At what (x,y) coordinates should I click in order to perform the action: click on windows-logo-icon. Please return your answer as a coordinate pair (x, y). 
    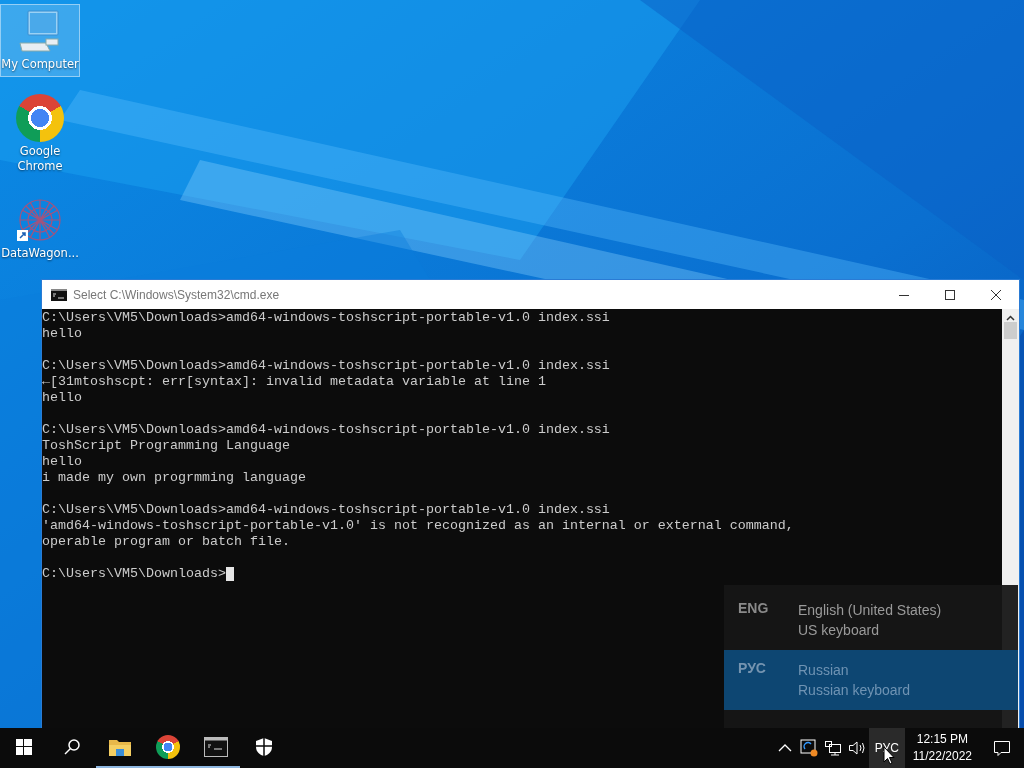
    Looking at the image, I should click on (24, 747).